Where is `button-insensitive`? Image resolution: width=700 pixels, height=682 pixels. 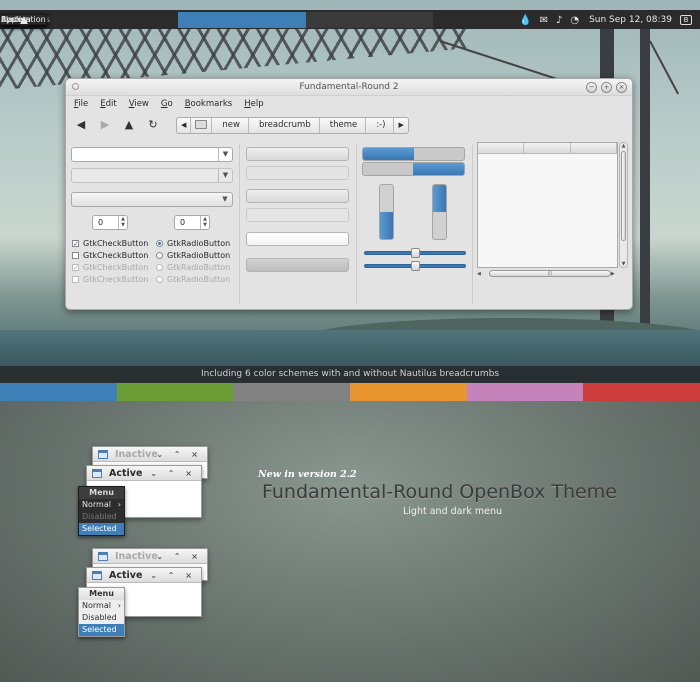
button-insensitive is located at coordinates (297, 173).